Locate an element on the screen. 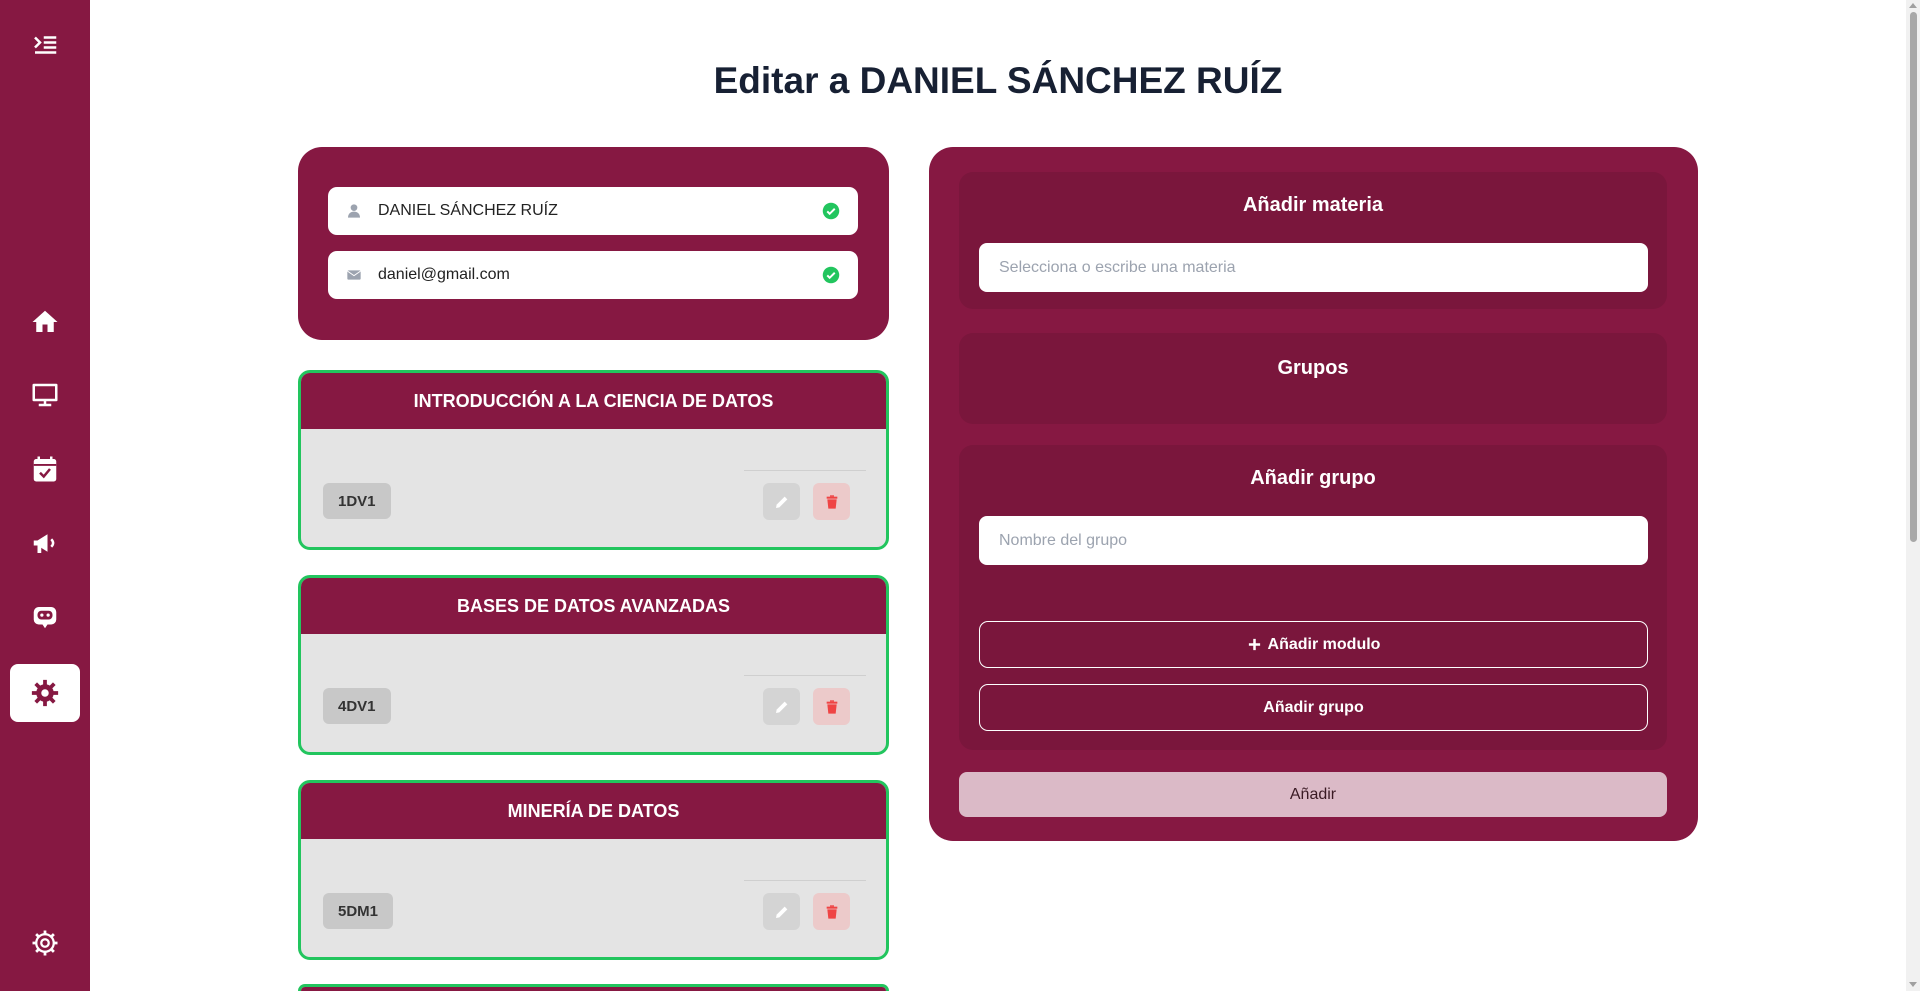 The width and height of the screenshot is (1920, 991). submit-button: Añadir is located at coordinates (1313, 794).